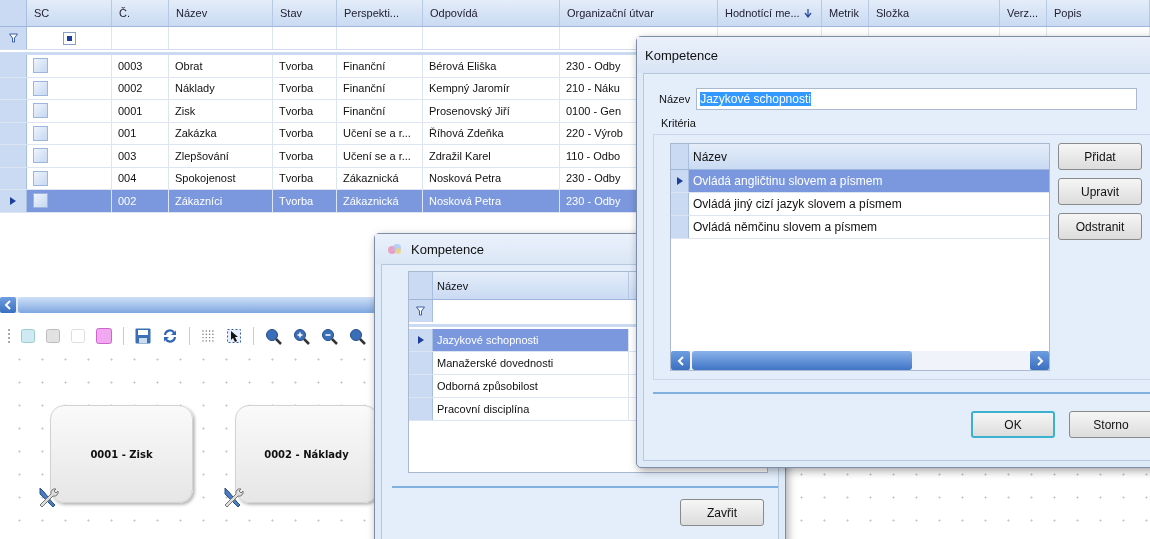  I want to click on app-icon, so click(395, 249).